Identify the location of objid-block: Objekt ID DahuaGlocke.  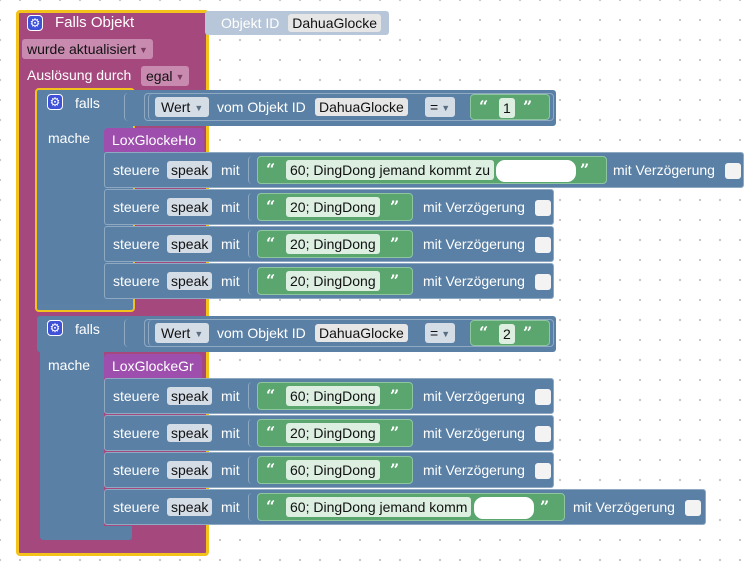
(297, 23).